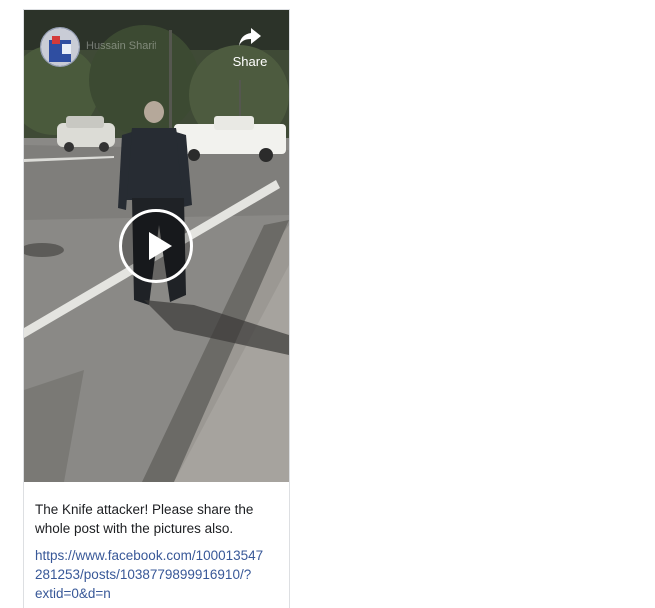  I want to click on page-avatar, so click(60, 47).